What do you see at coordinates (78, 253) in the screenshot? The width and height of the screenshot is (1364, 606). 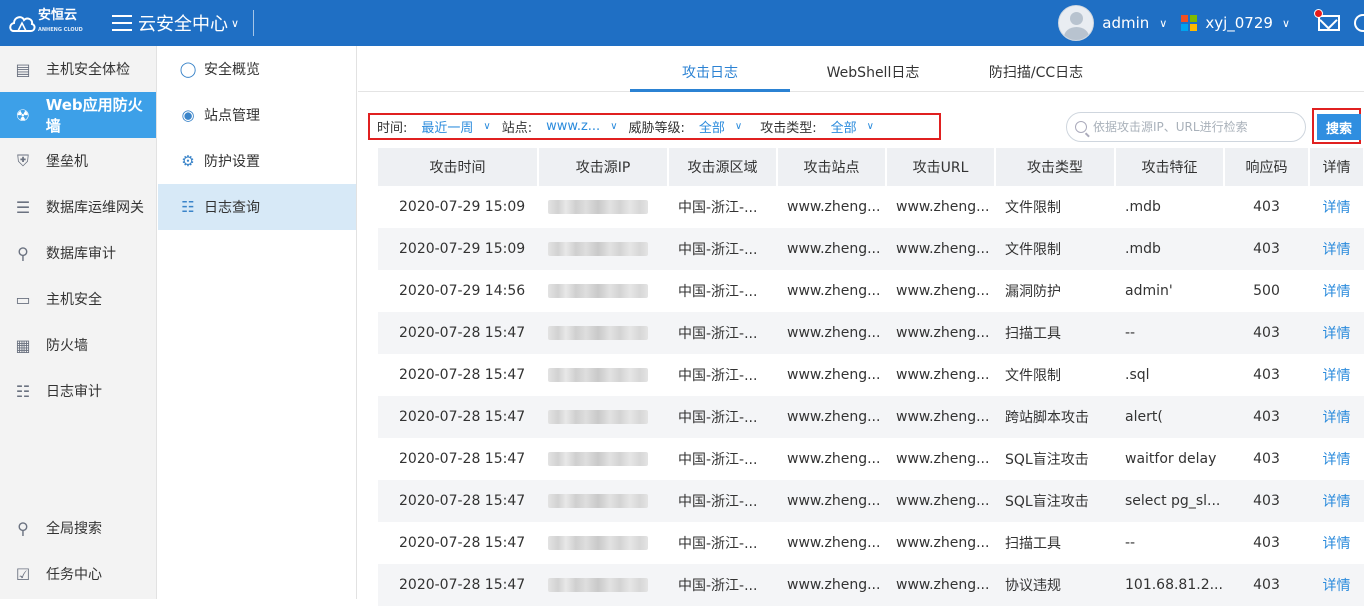 I see `sidebar-item-db-audit: ⚲ 数据库审计` at bounding box center [78, 253].